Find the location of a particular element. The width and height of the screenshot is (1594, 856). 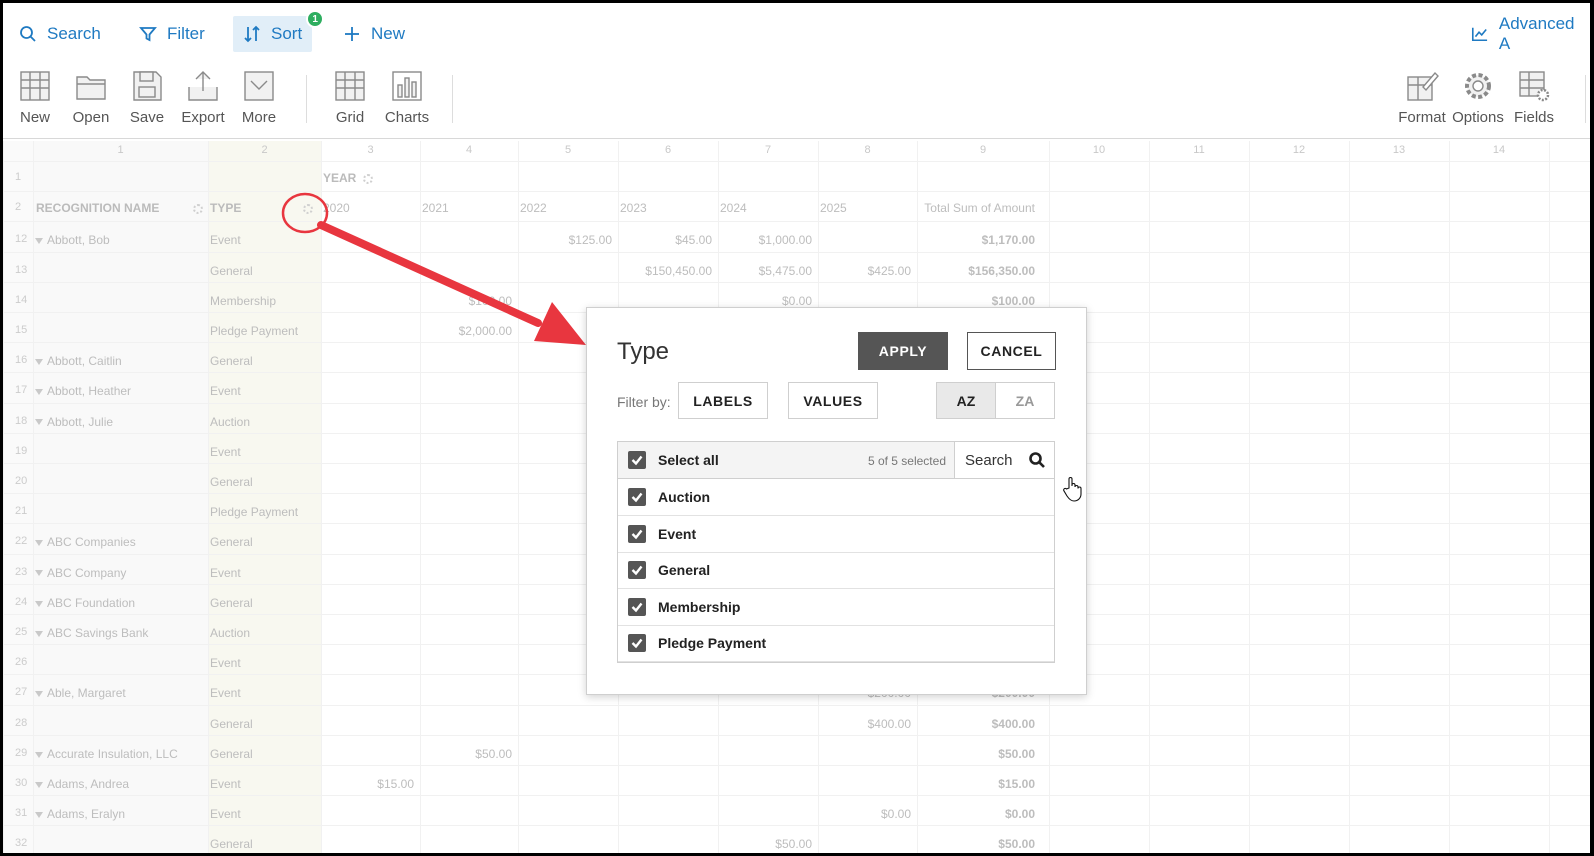

year-gear-icon is located at coordinates (368, 179).